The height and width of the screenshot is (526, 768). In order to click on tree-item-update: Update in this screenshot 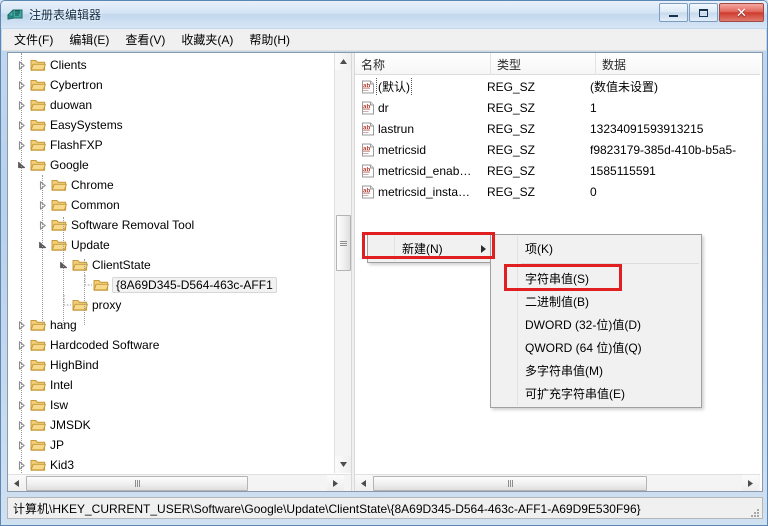, I will do `click(171, 245)`.